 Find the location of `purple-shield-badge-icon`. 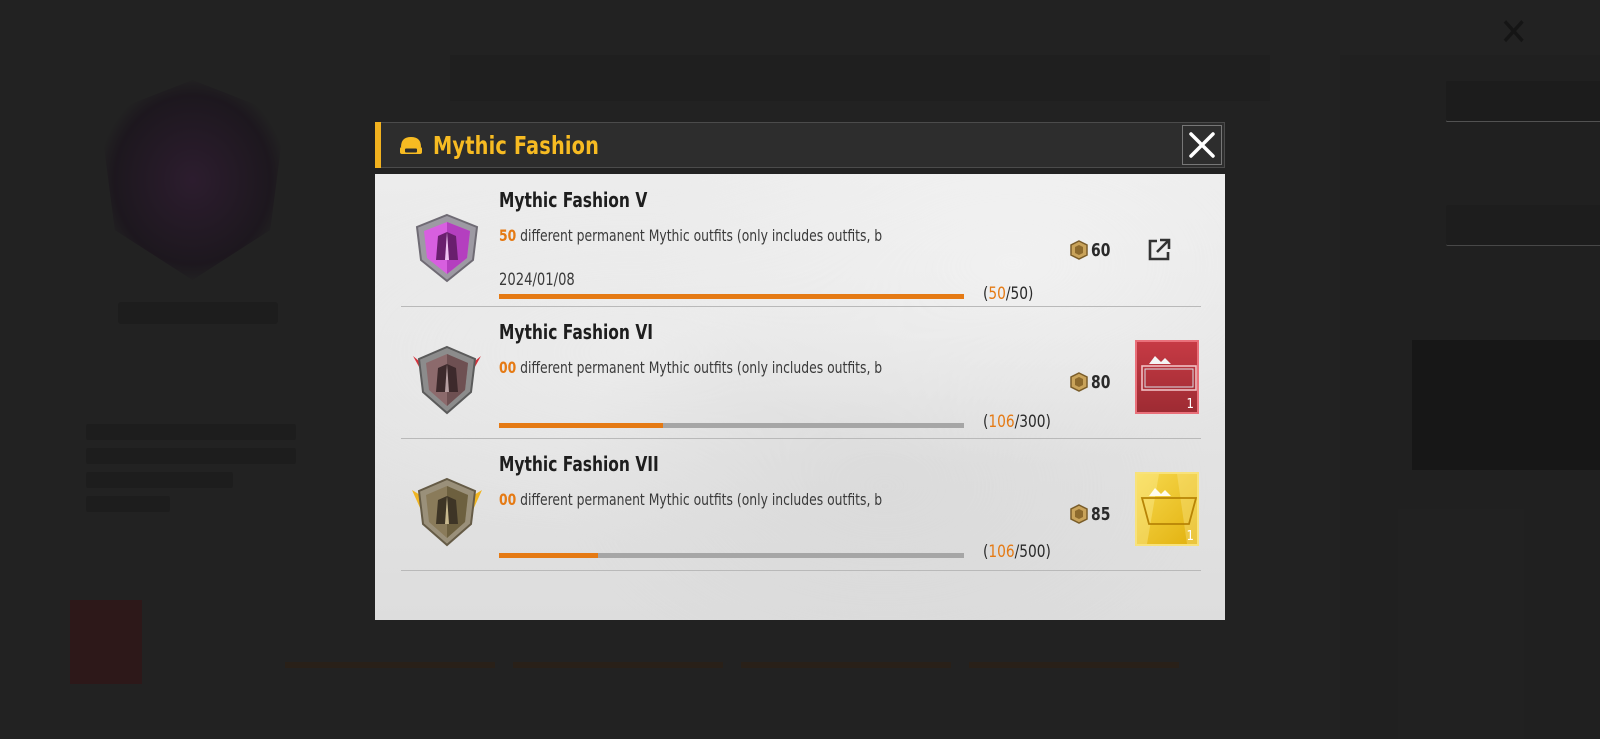

purple-shield-badge-icon is located at coordinates (447, 248).